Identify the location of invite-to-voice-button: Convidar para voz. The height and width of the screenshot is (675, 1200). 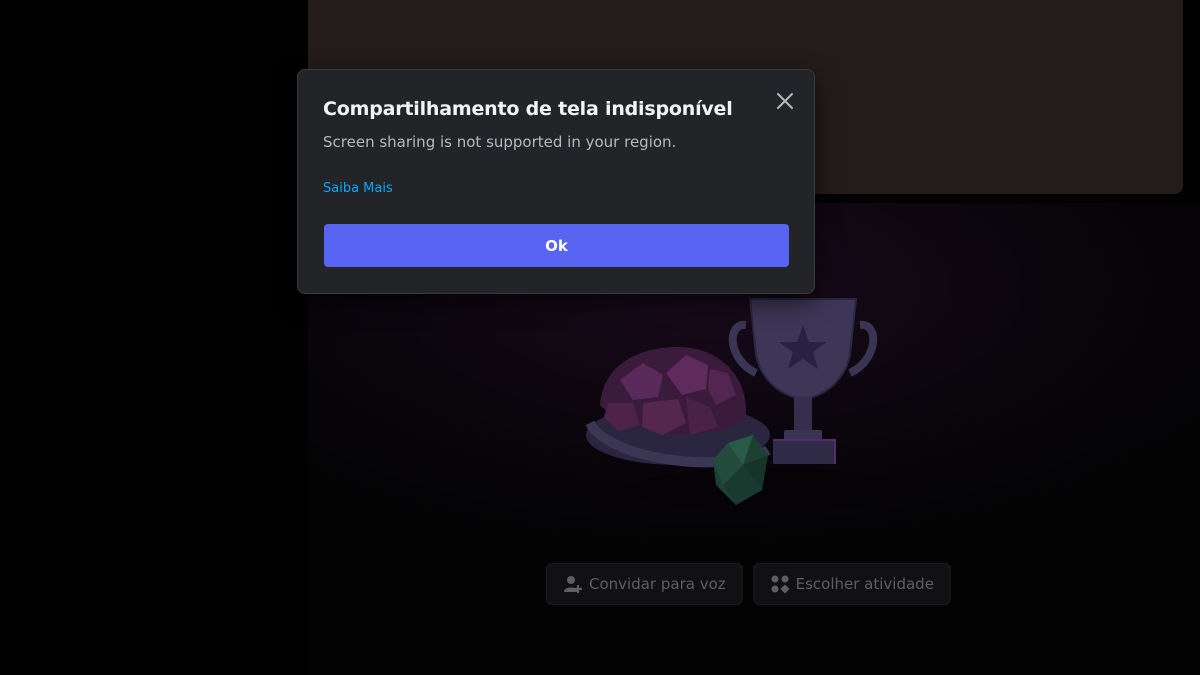
(644, 584).